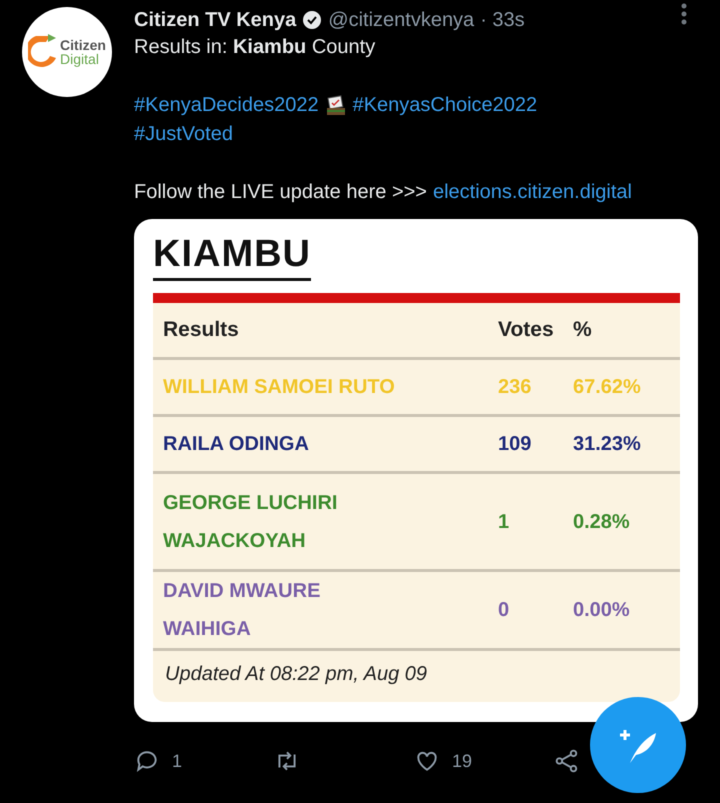 This screenshot has height=803, width=720. I want to click on post-text: Follow the LIVE update here >>>, so click(280, 192).